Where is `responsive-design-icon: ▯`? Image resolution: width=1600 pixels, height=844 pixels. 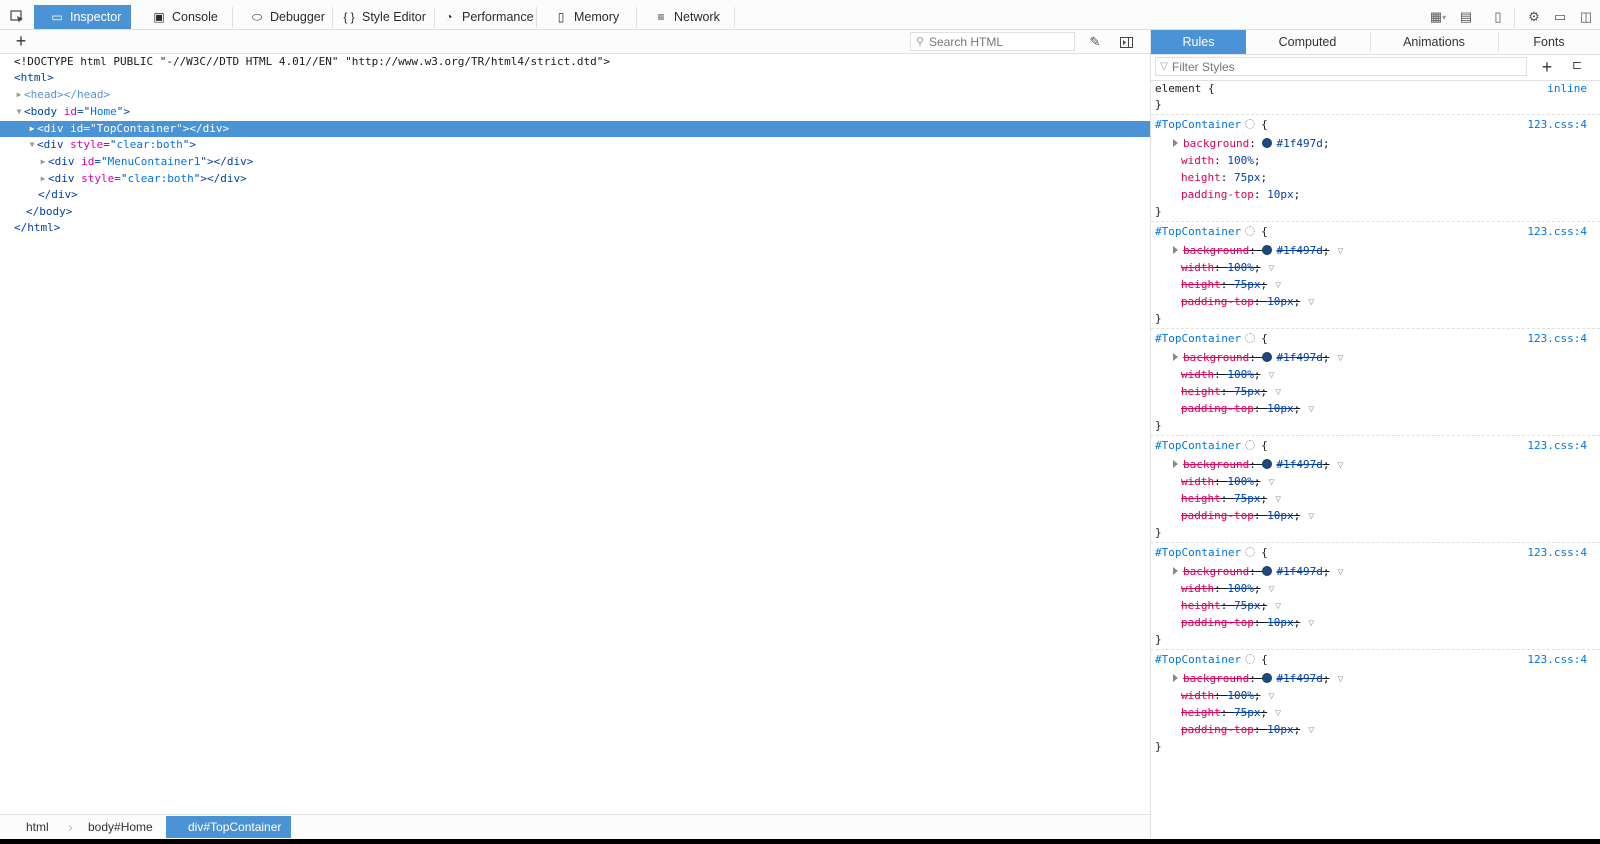 responsive-design-icon: ▯ is located at coordinates (1498, 17).